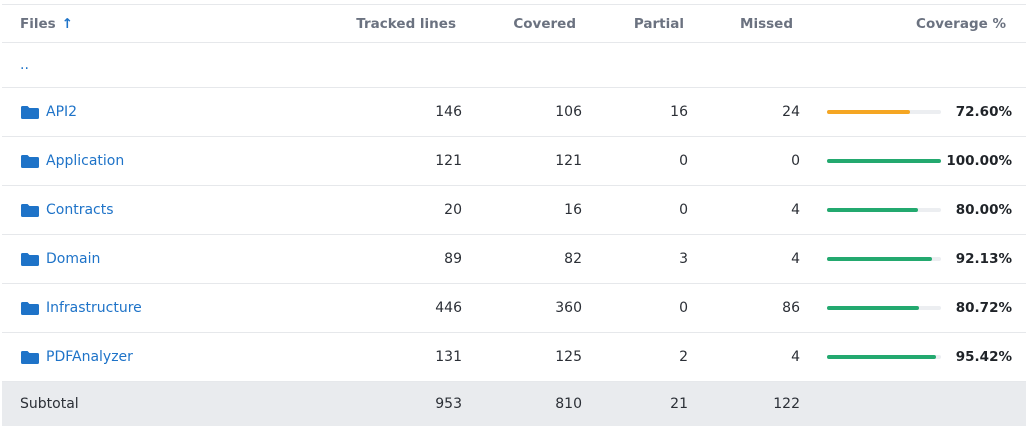  I want to click on folder-link: PDFAnalyzer, so click(89, 357).